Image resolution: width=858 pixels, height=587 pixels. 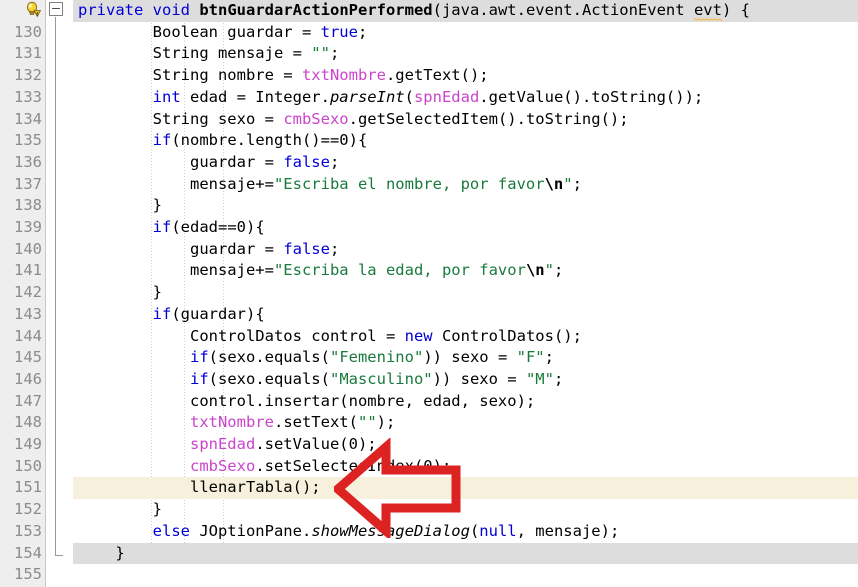 What do you see at coordinates (465, 141) in the screenshot?
I see `code-line-135: if(nombre.length()==0){` at bounding box center [465, 141].